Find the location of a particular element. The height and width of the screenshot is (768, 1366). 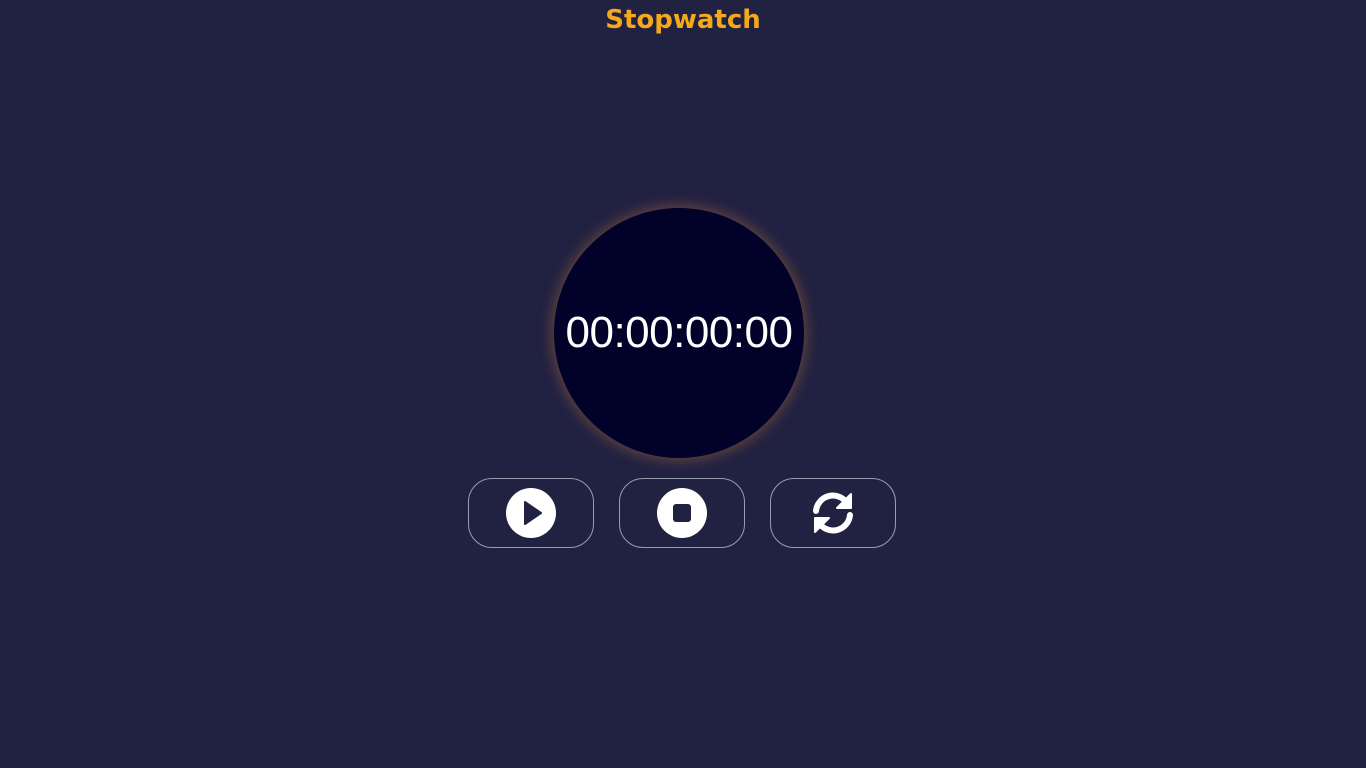

stop-circle-icon is located at coordinates (682, 513).